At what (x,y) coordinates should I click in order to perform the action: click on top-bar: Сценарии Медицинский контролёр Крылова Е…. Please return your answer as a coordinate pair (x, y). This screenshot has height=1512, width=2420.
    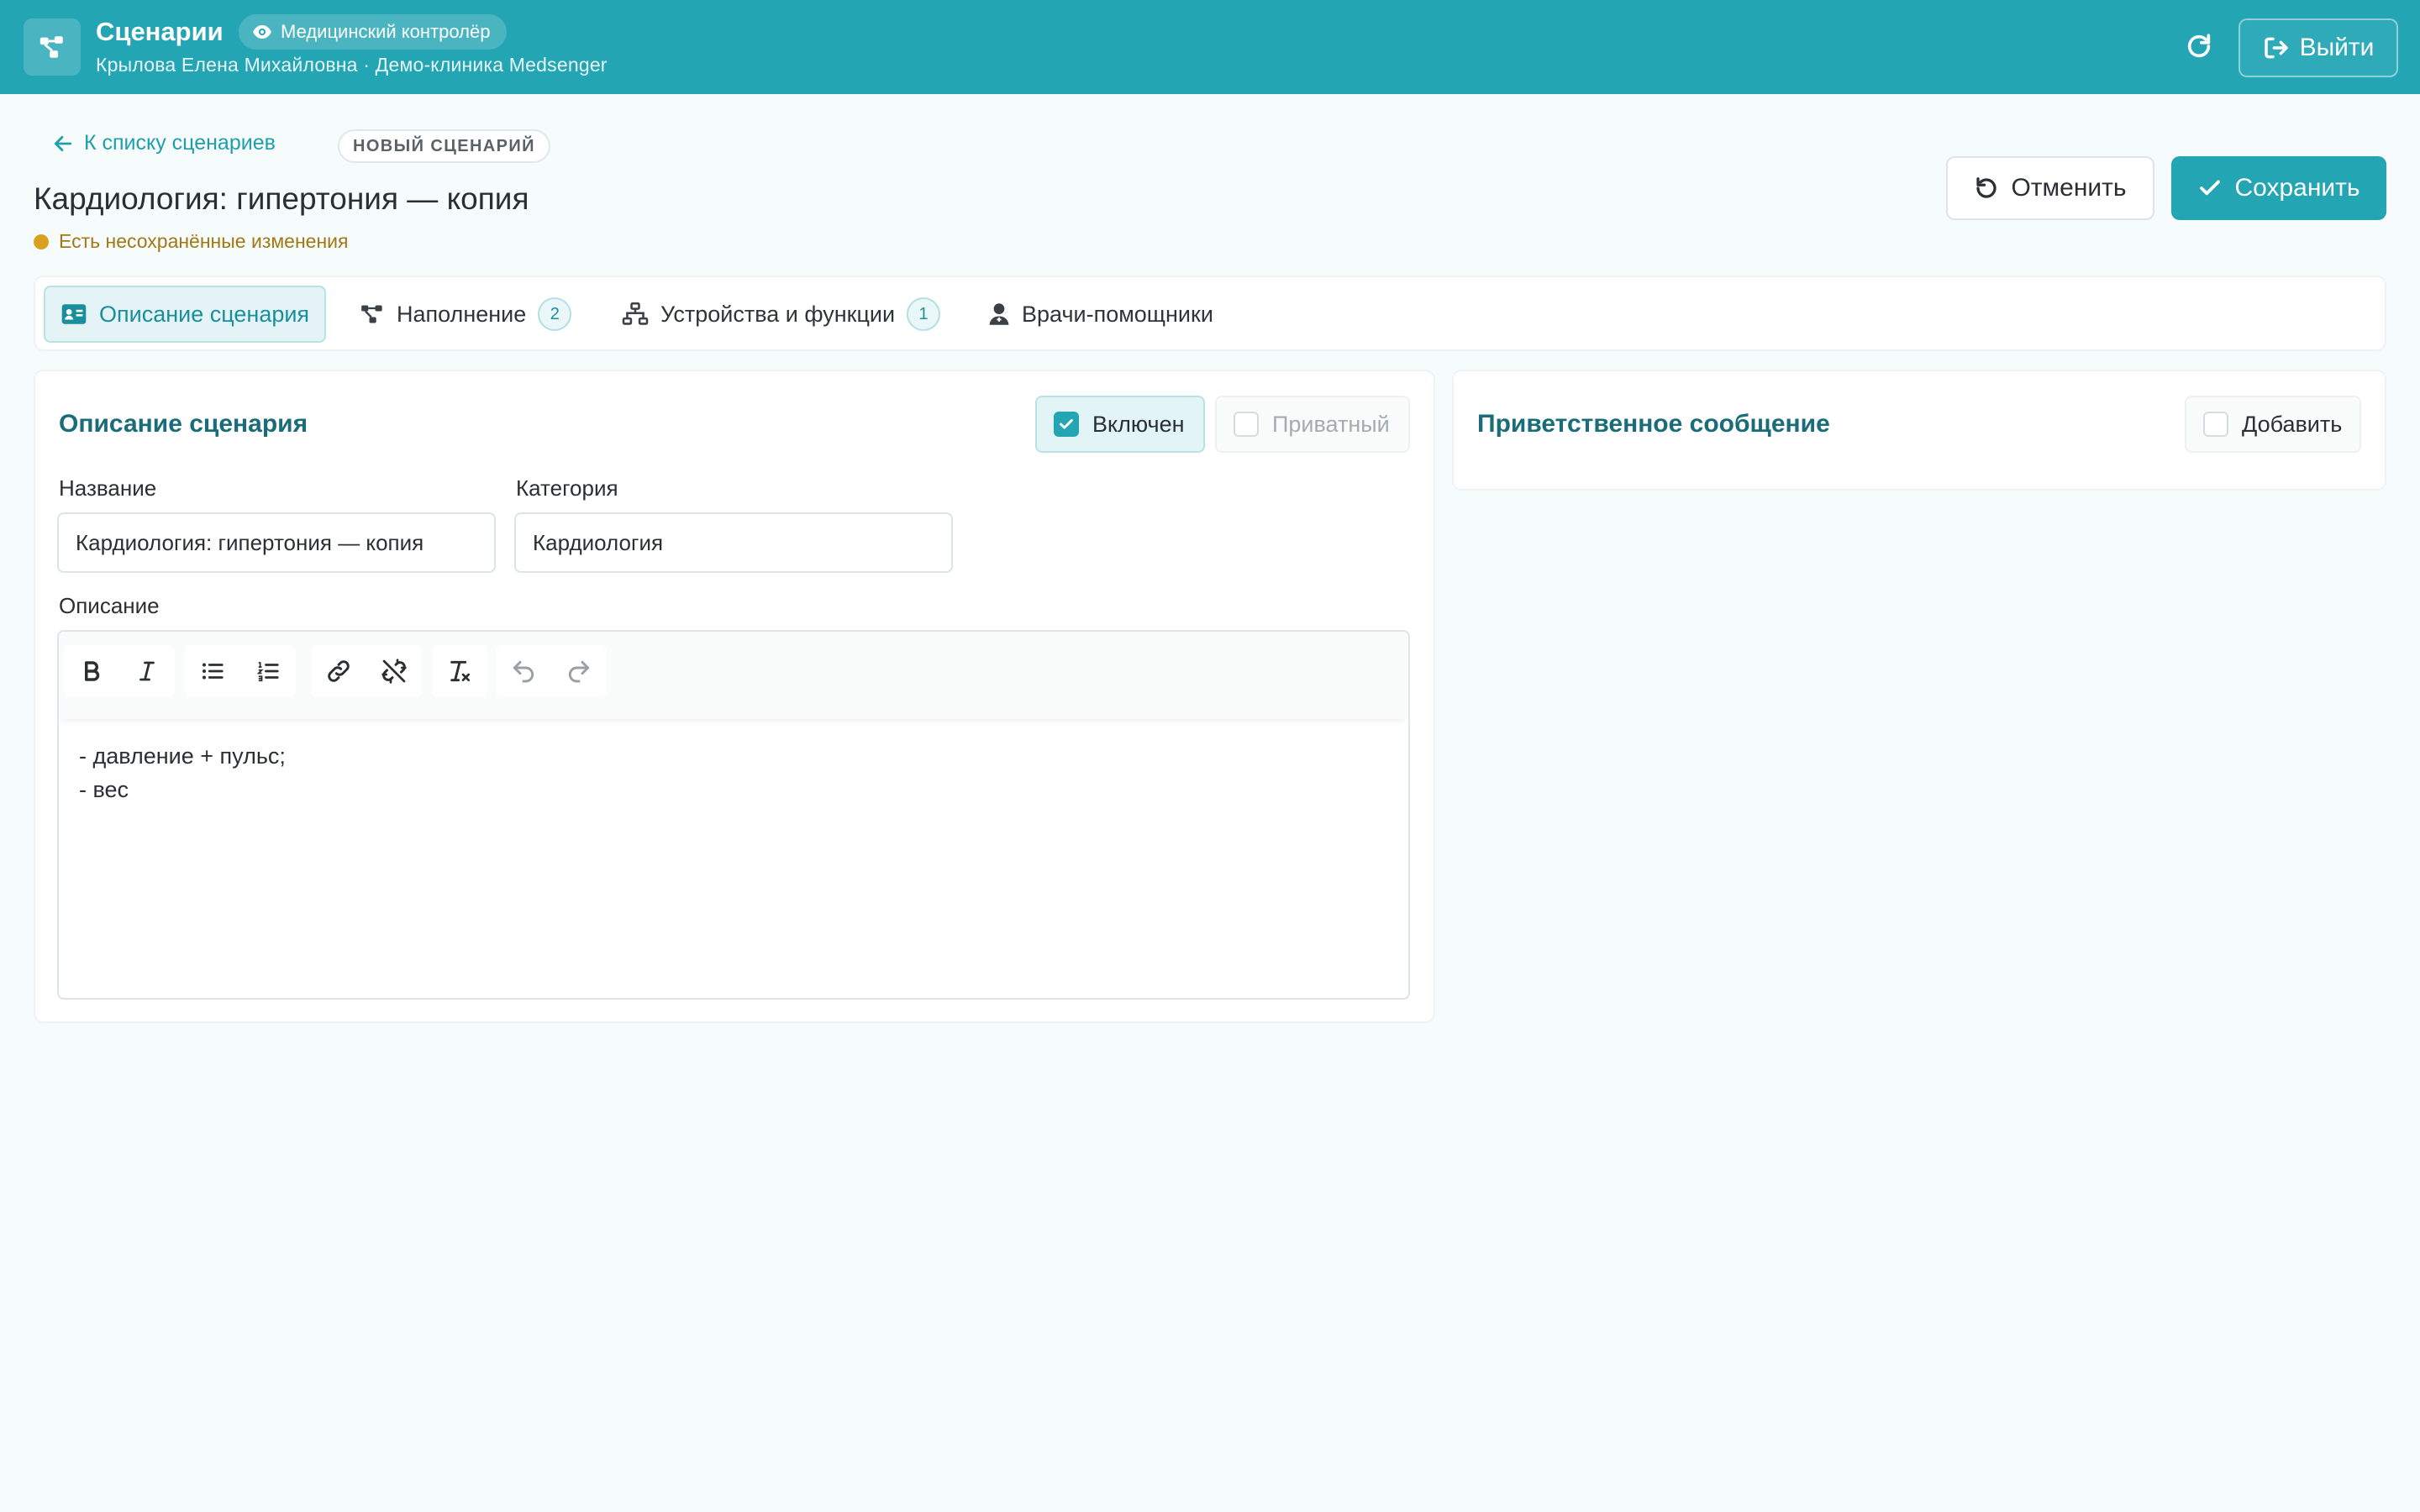
    Looking at the image, I should click on (1210, 47).